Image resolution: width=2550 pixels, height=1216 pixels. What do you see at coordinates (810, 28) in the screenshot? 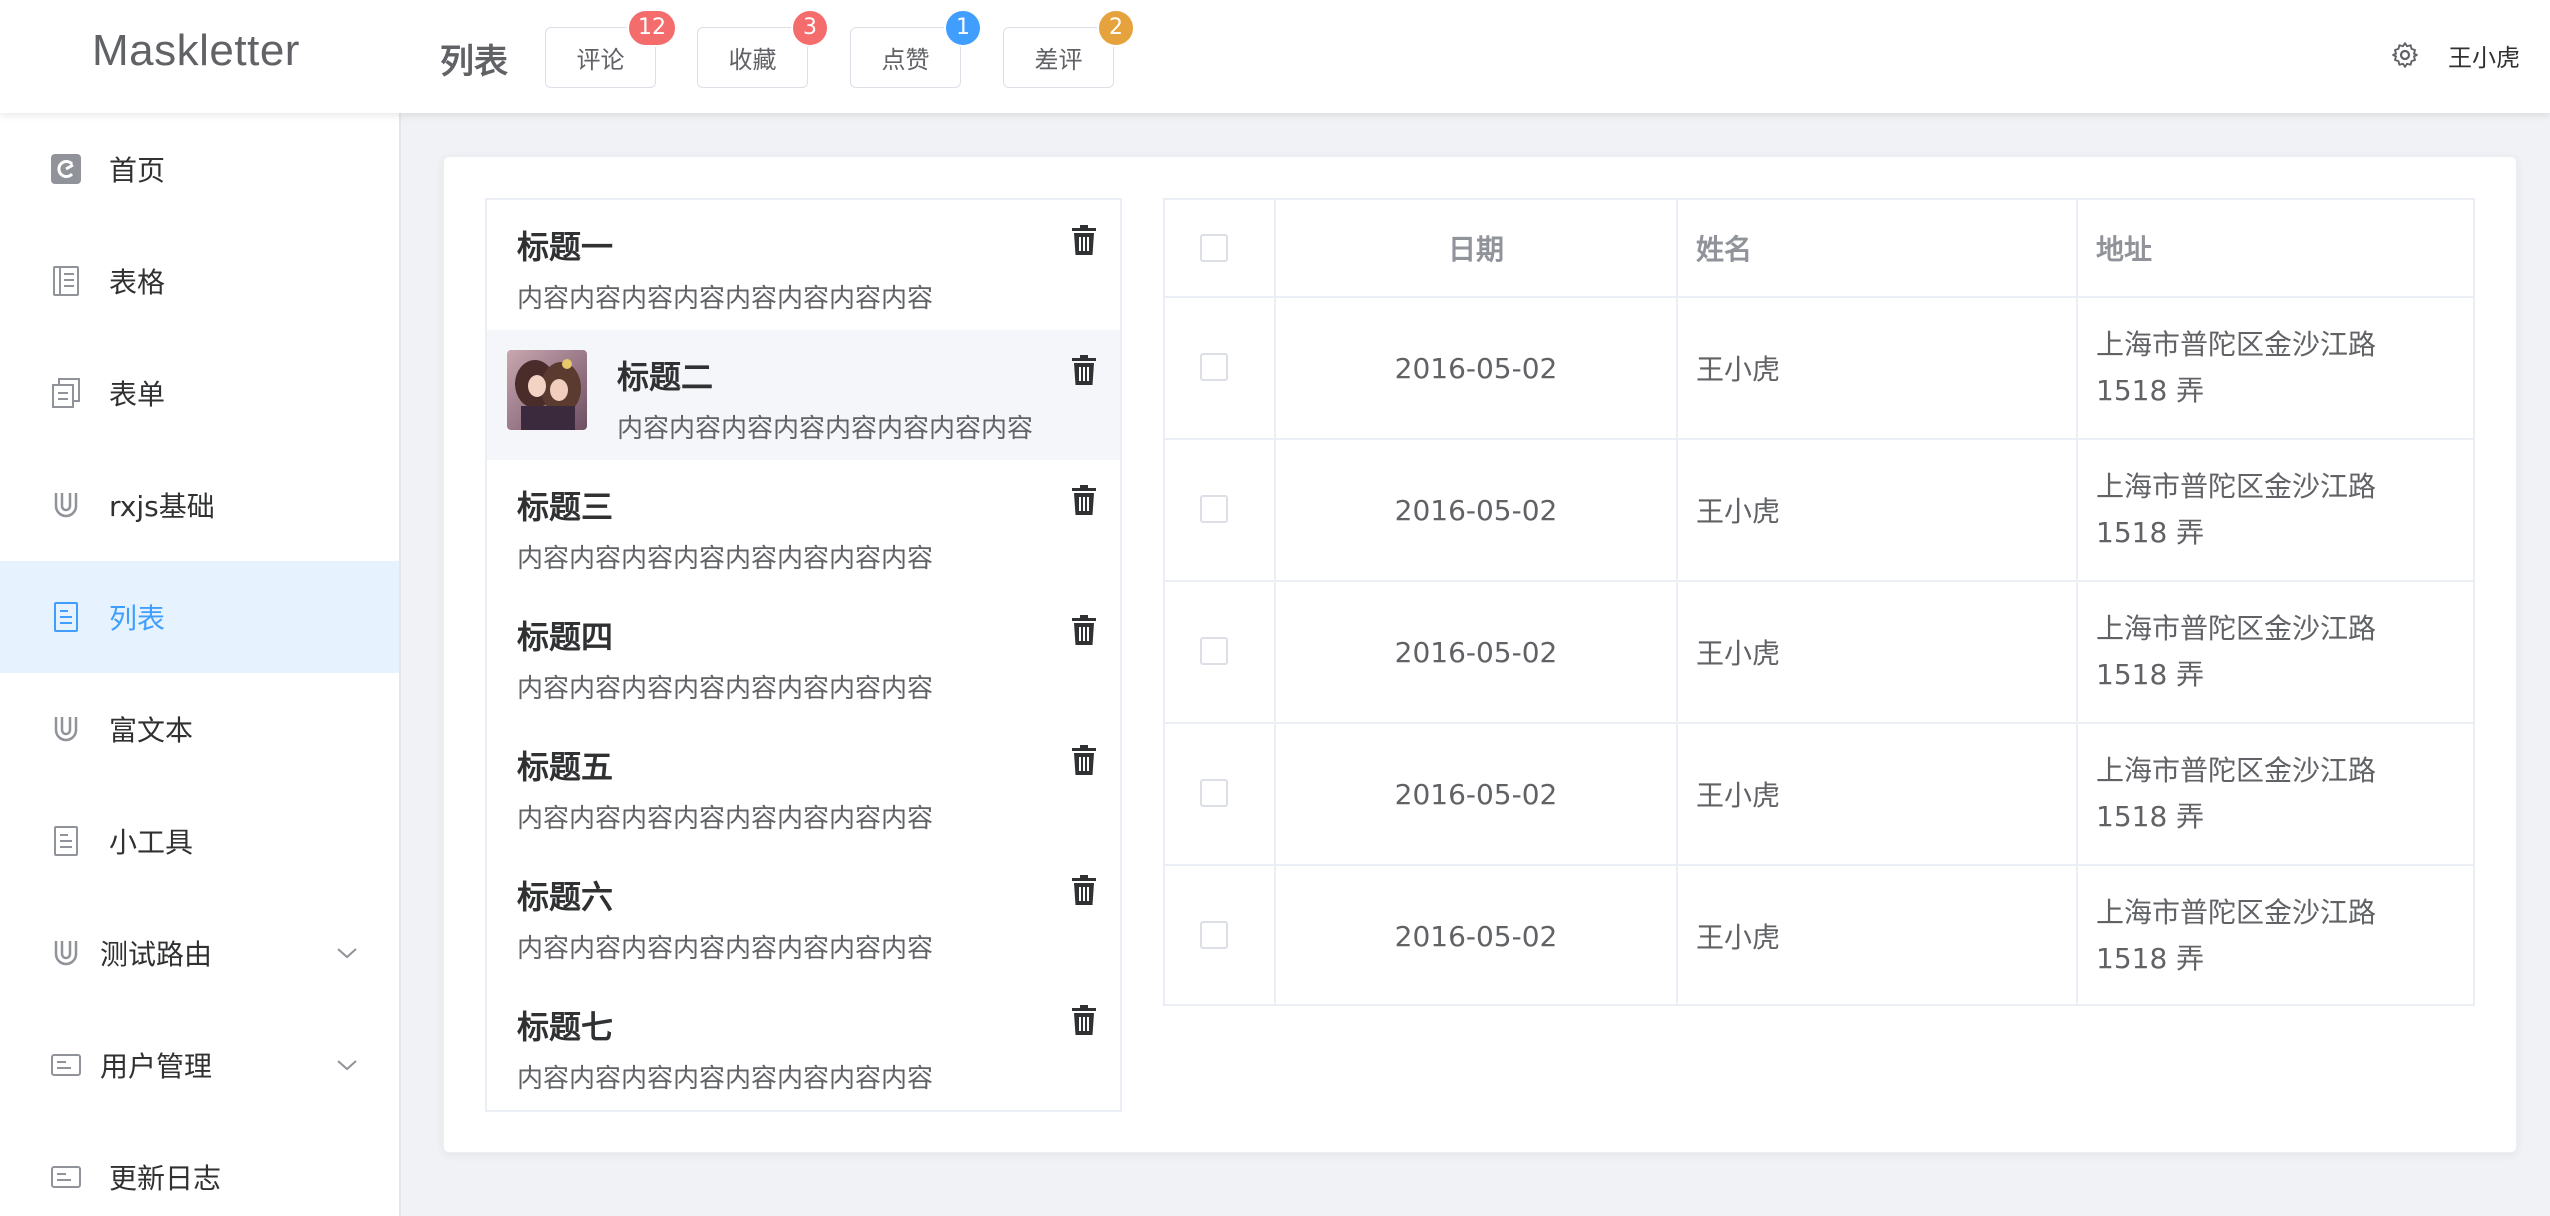
I see `favorite-count-badge: 3` at bounding box center [810, 28].